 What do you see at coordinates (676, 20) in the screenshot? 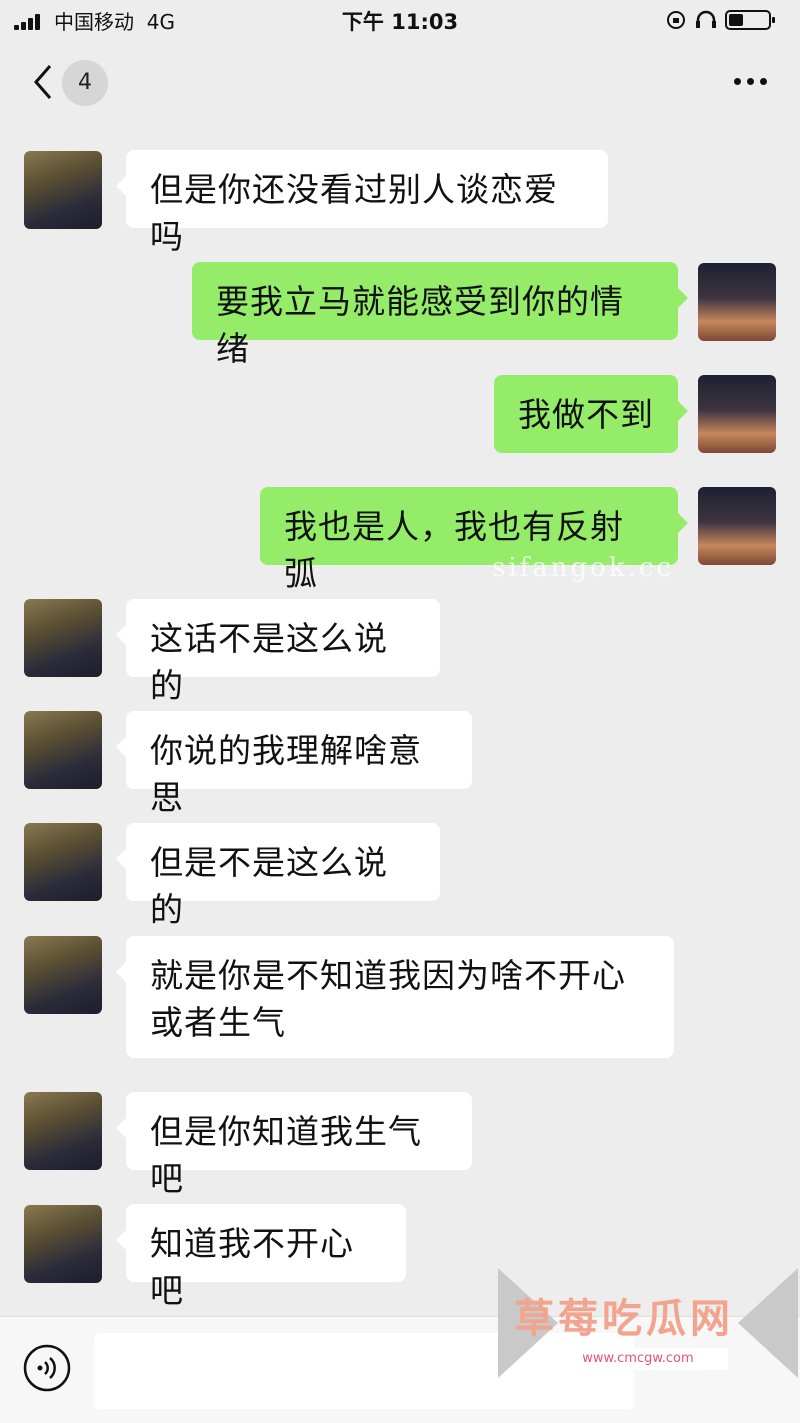
I see `orientation-lock-icon` at bounding box center [676, 20].